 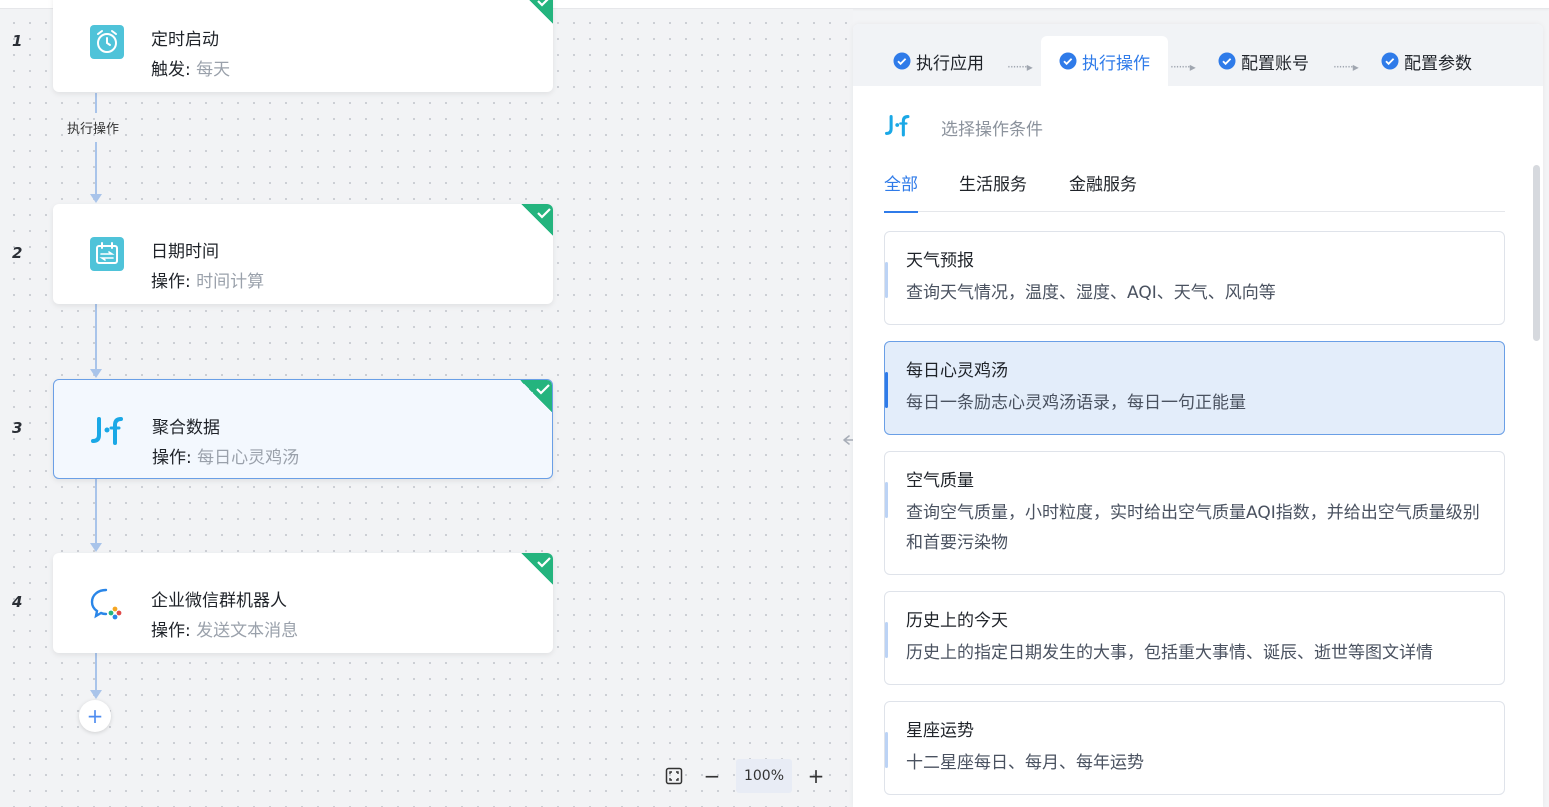 What do you see at coordinates (1194, 388) in the screenshot?
I see `operation-card: 每日心灵鸡汤 每日一条励志心灵鸡汤语录，每日一句正能量` at bounding box center [1194, 388].